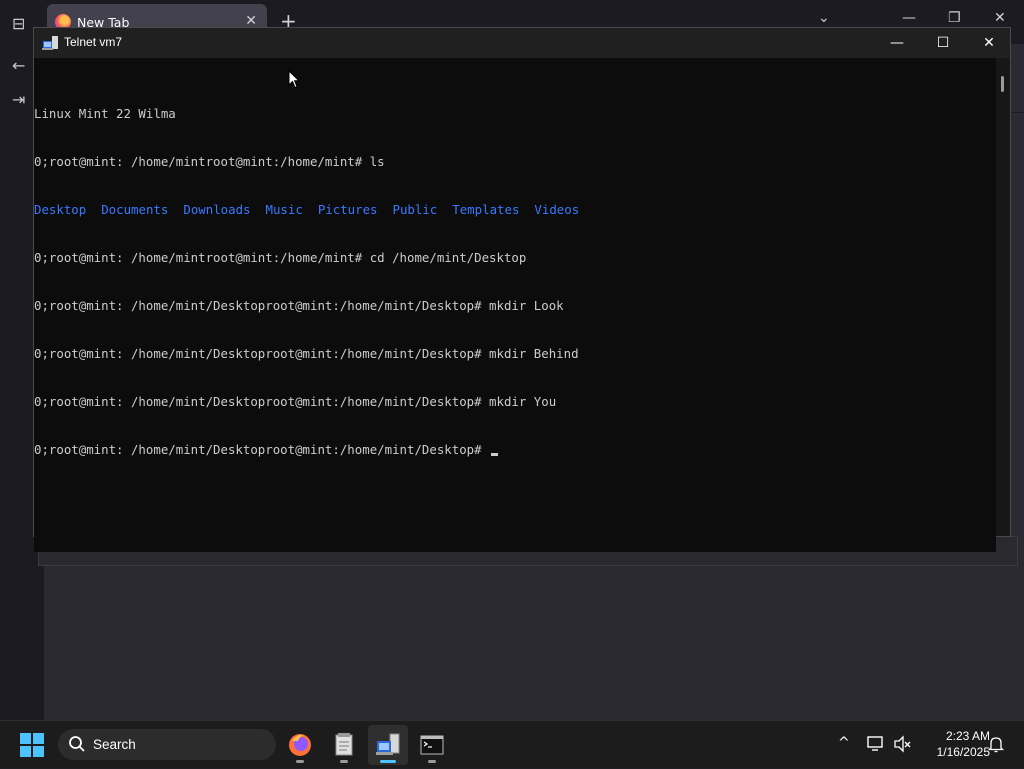  What do you see at coordinates (486, 209) in the screenshot?
I see `ls-item: Templates` at bounding box center [486, 209].